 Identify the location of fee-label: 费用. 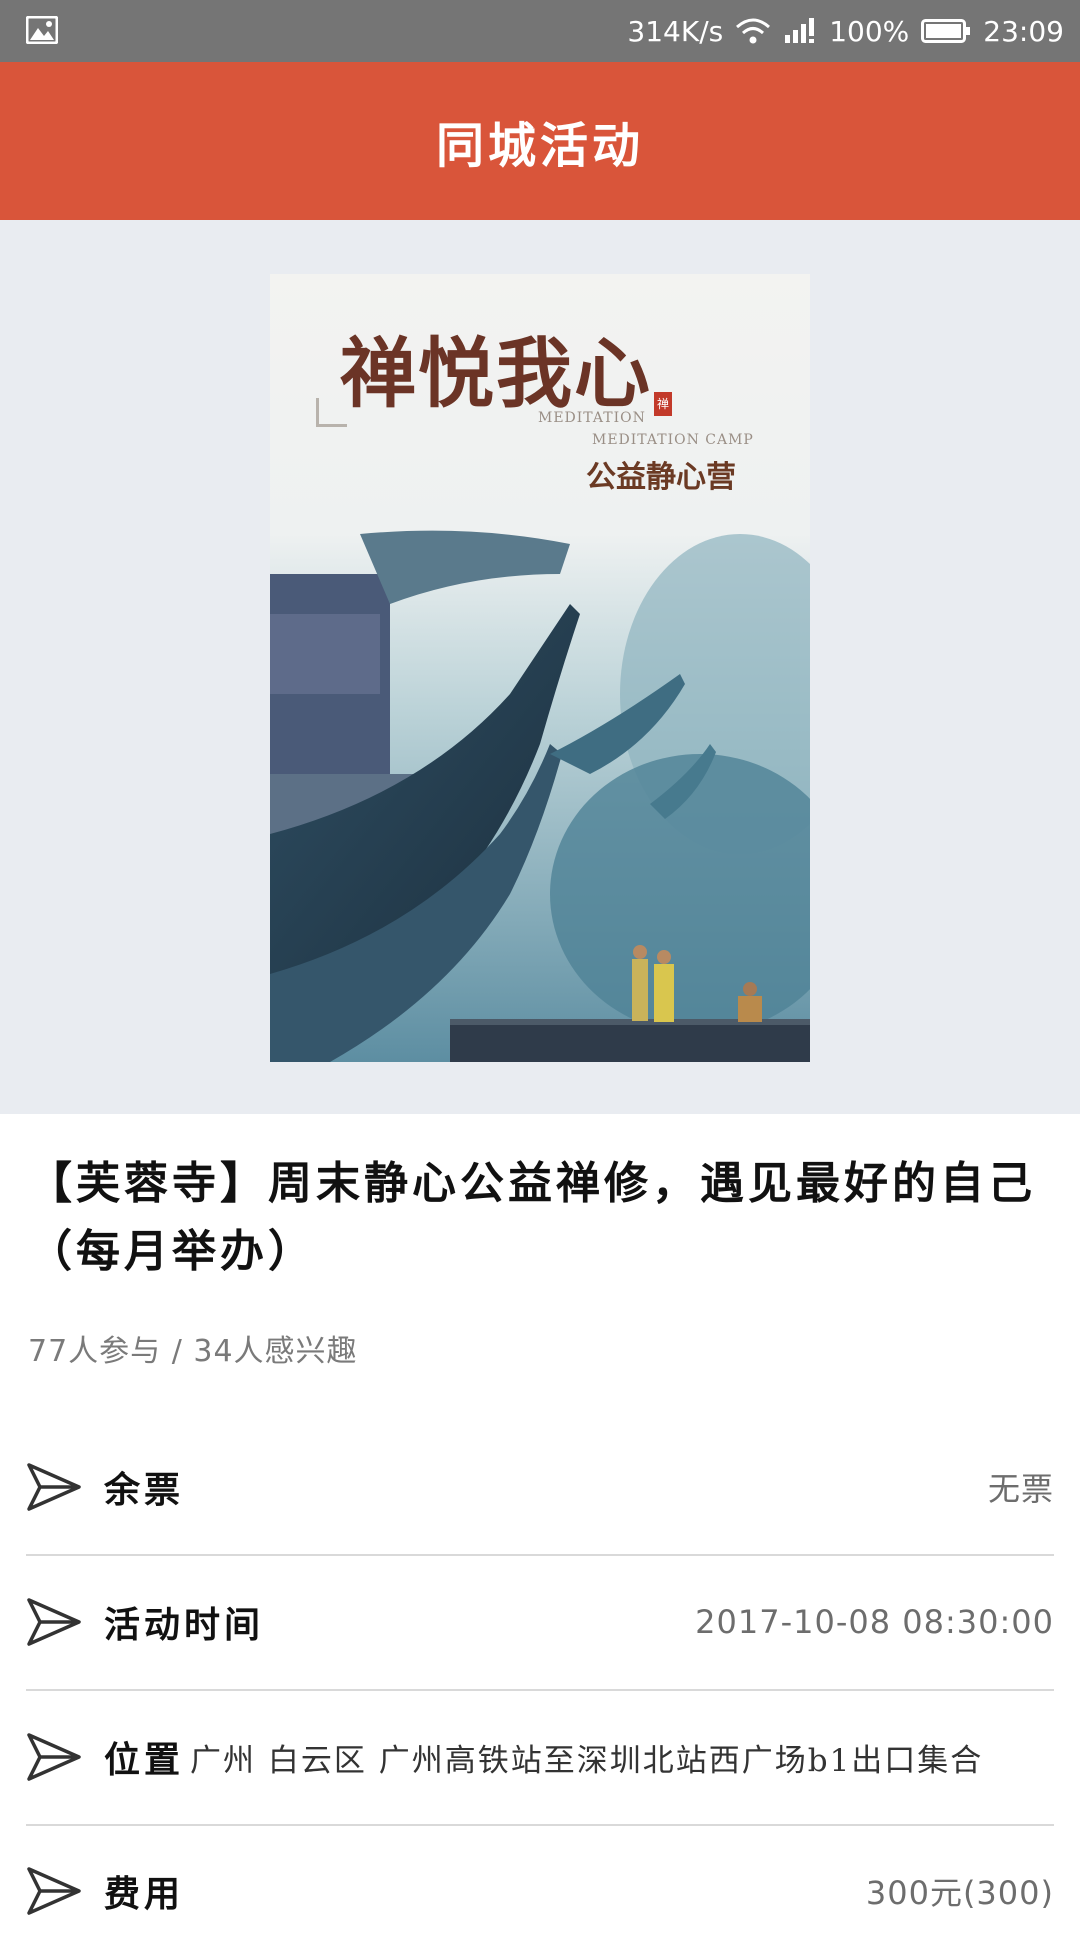
(144, 1894).